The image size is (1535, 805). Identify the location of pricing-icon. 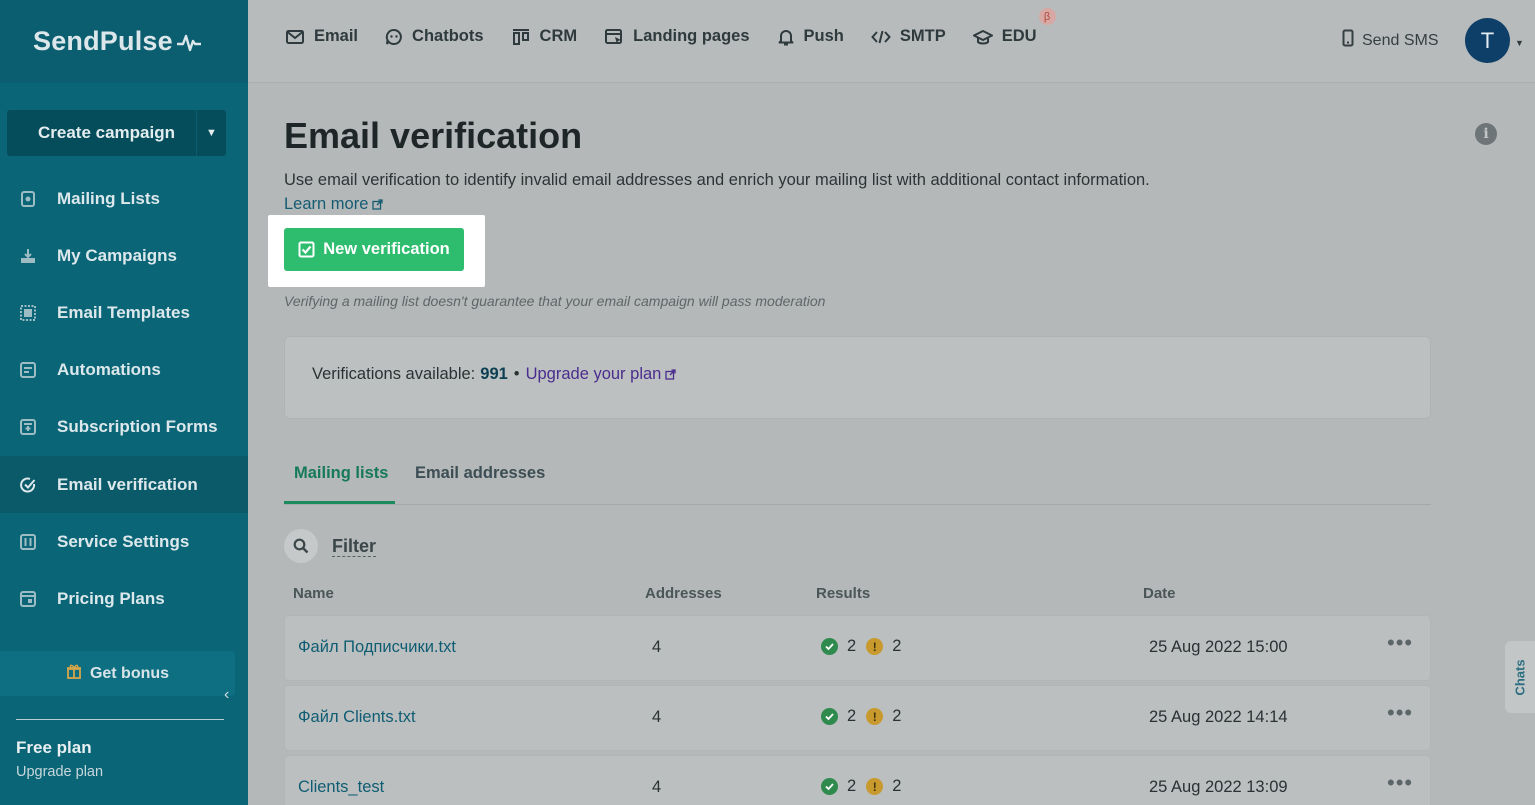
(28, 599).